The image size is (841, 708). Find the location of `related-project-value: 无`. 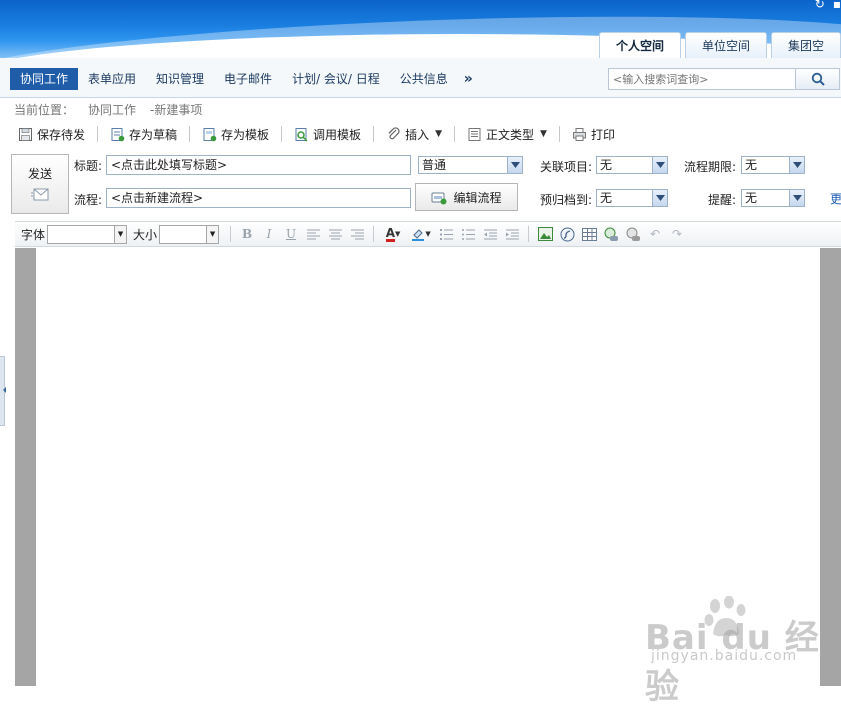

related-project-value: 无 is located at coordinates (606, 165).